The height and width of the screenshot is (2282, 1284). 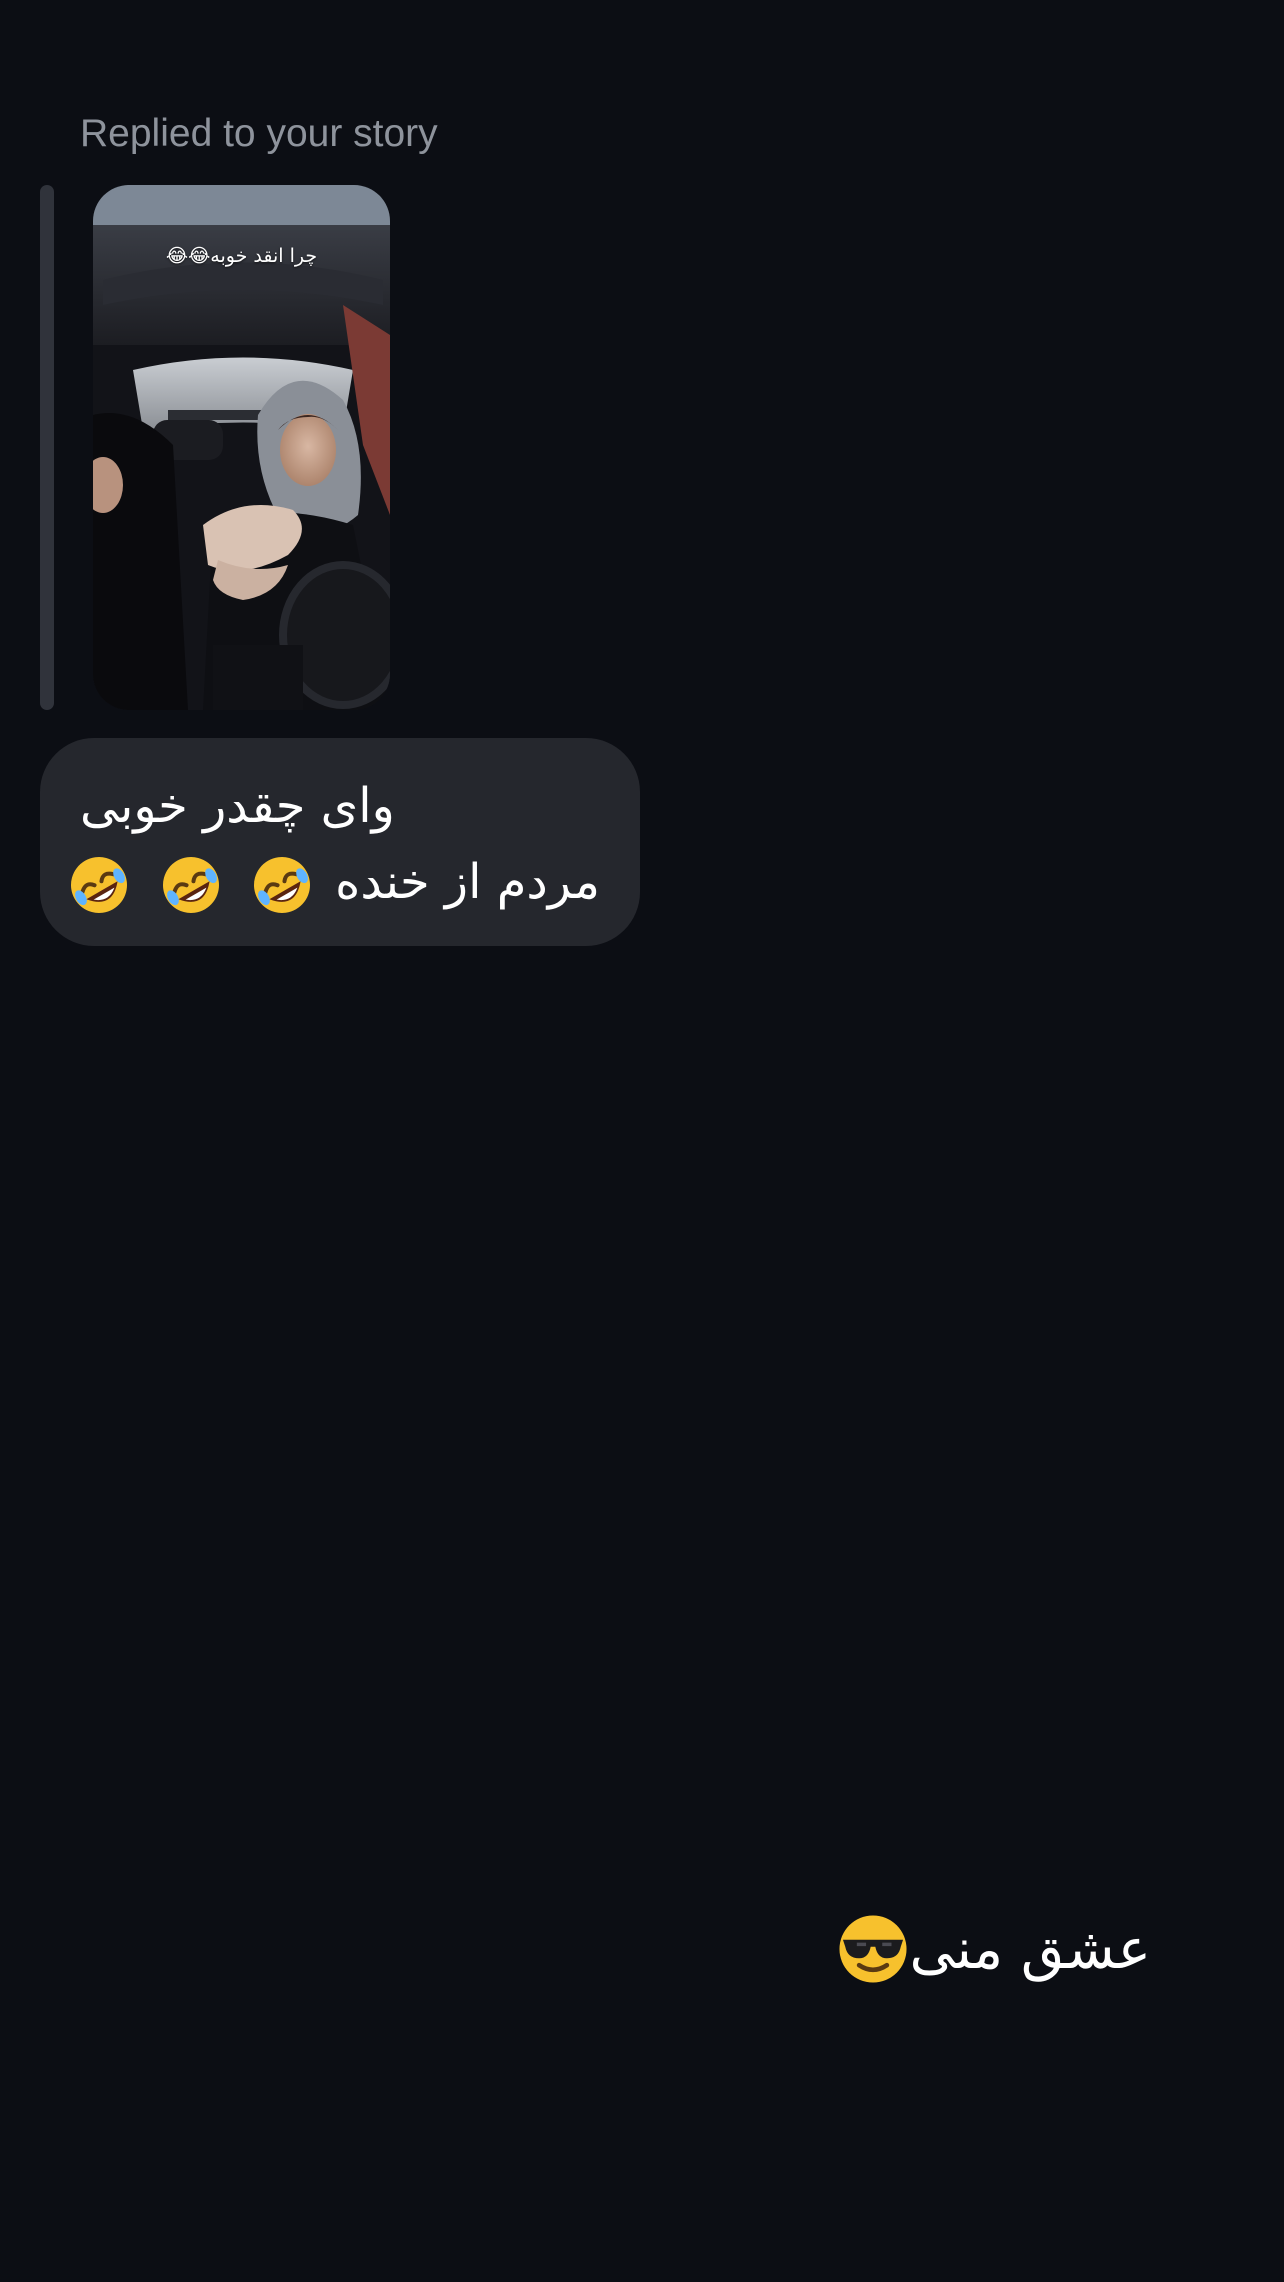 I want to click on sent-message-text: عشق منی, so click(x=1030, y=1949).